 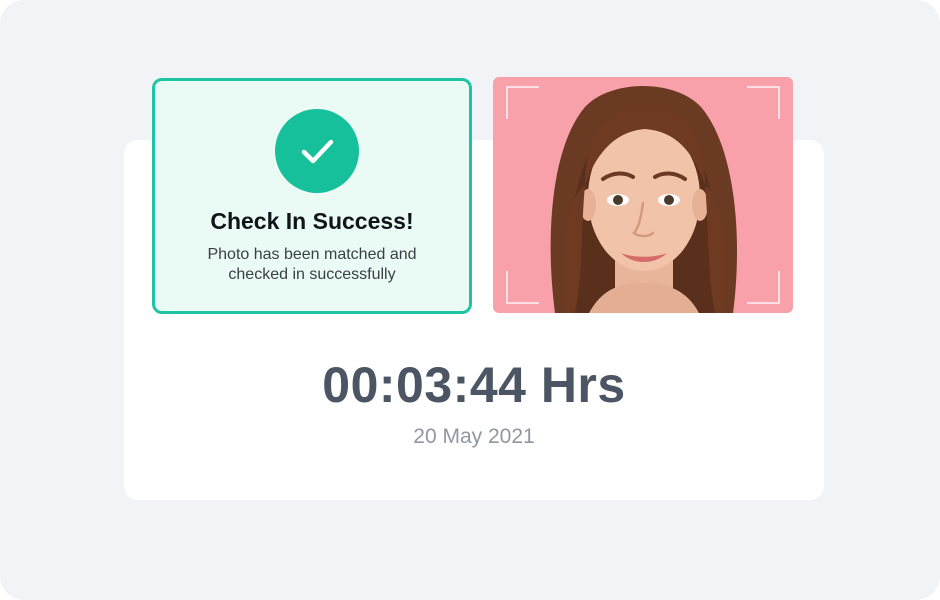 I want to click on elapsed-time: 00:03:44 Hrs, so click(x=474, y=385).